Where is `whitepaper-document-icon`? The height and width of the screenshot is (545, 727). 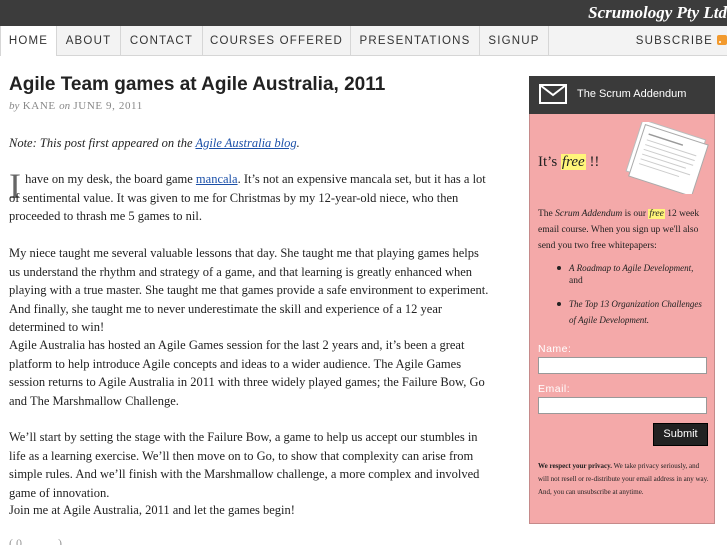 whitepaper-document-icon is located at coordinates (667, 158).